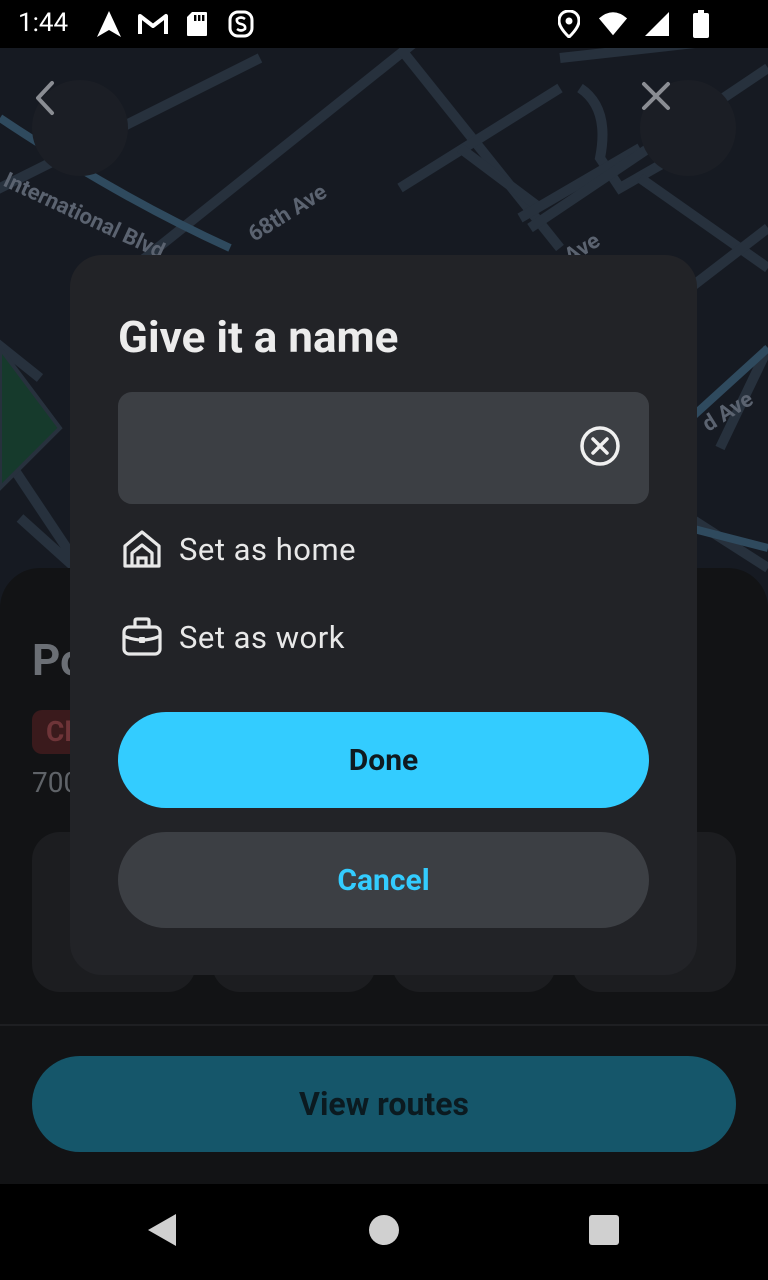 The width and height of the screenshot is (768, 1280). I want to click on cancel-button: Cancel, so click(383, 880).